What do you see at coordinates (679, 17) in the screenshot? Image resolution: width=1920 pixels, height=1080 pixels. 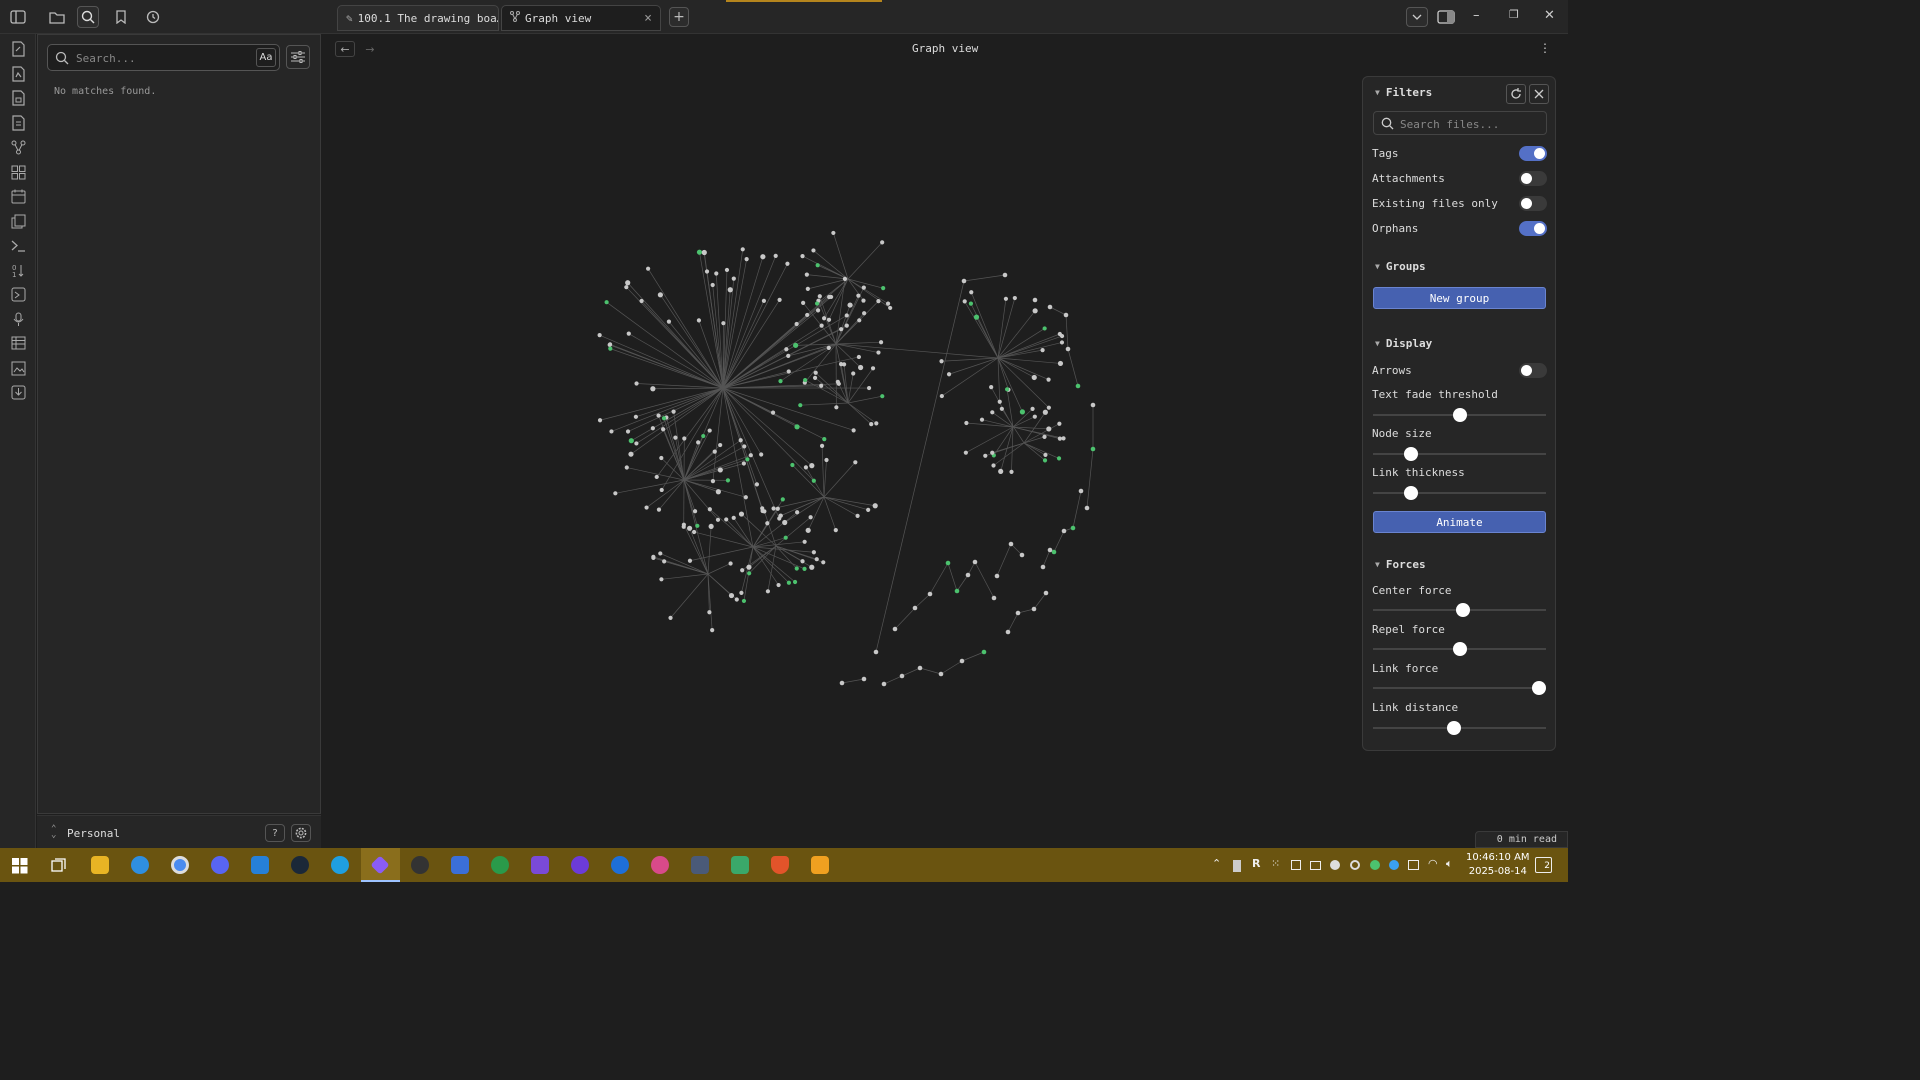 I see `new-tab-button: +` at bounding box center [679, 17].